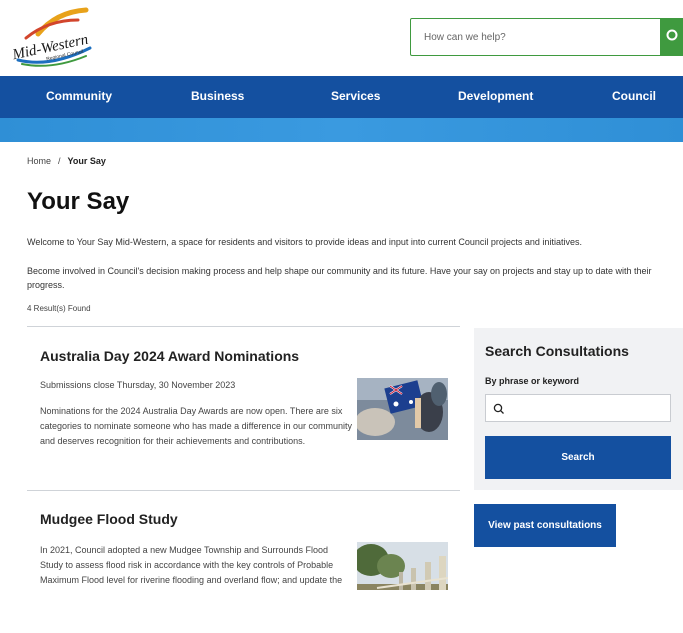 The height and width of the screenshot is (633, 683). What do you see at coordinates (532, 381) in the screenshot?
I see `keyword-label: By phrase or keyword` at bounding box center [532, 381].